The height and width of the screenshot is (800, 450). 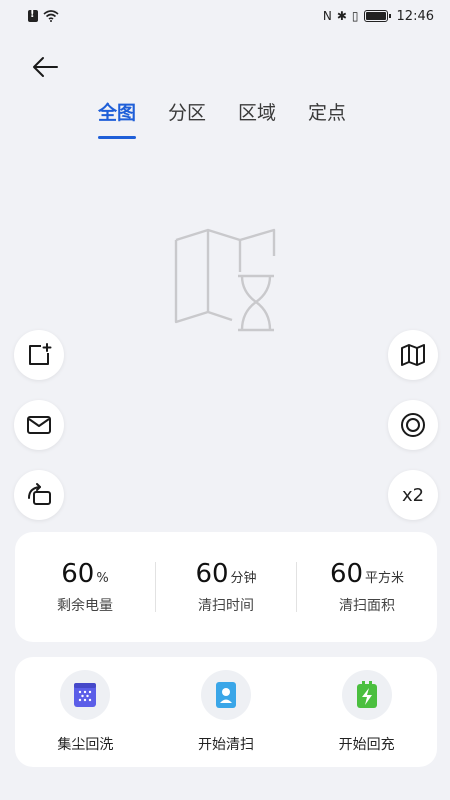 What do you see at coordinates (78, 574) in the screenshot?
I see `battery-value: 60` at bounding box center [78, 574].